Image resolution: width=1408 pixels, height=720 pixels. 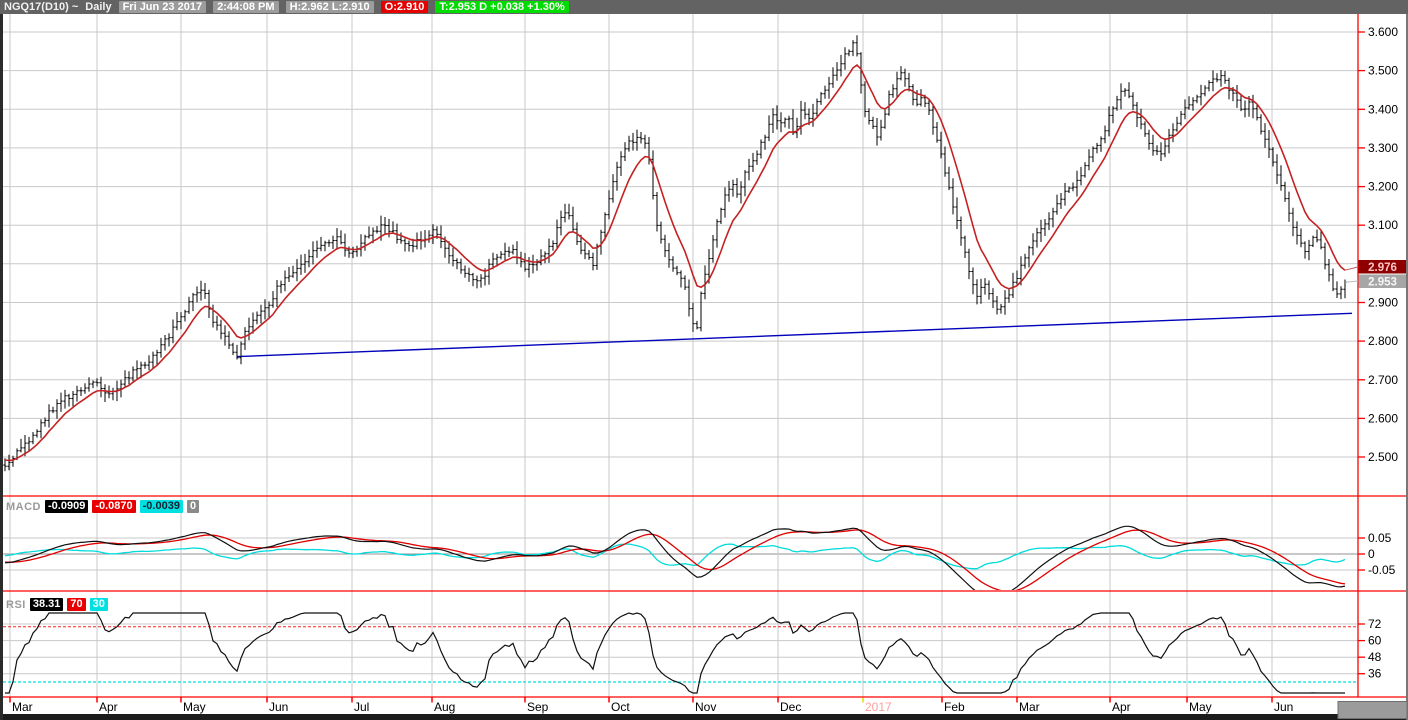 I want to click on month-axis-label: Jul, so click(x=361, y=707).